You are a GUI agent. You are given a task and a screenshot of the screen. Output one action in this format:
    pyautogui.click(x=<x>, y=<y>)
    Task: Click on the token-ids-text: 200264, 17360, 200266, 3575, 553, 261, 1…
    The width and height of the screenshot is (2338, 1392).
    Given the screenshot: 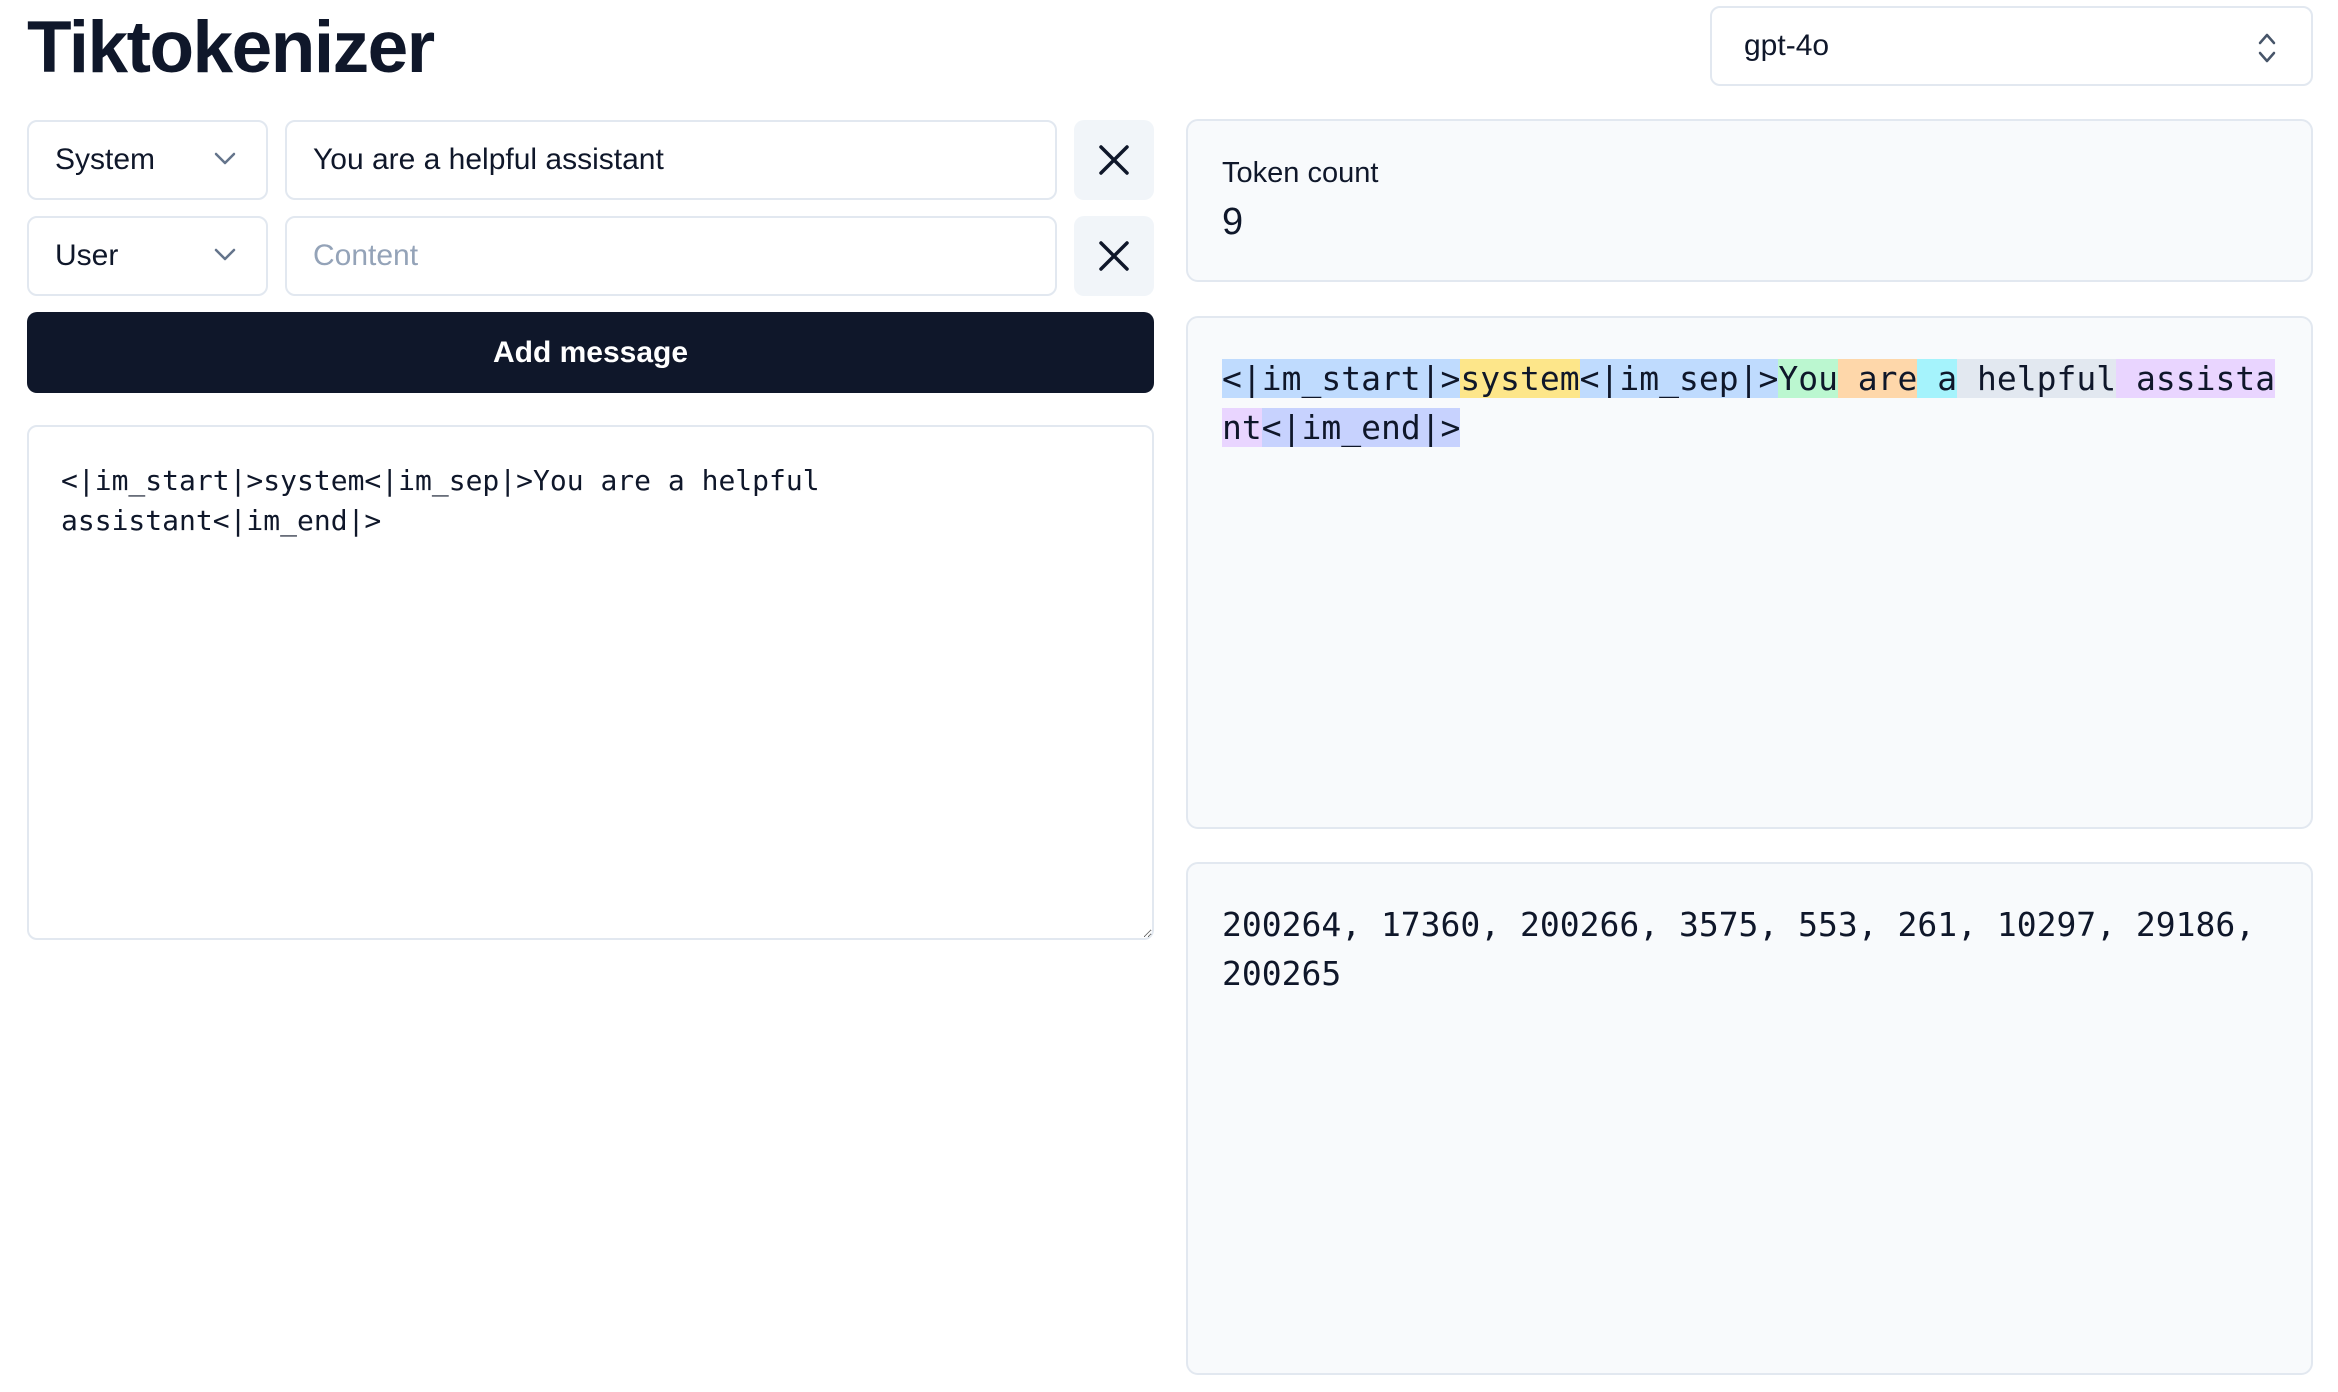 What is the action you would take?
    pyautogui.click(x=1748, y=949)
    